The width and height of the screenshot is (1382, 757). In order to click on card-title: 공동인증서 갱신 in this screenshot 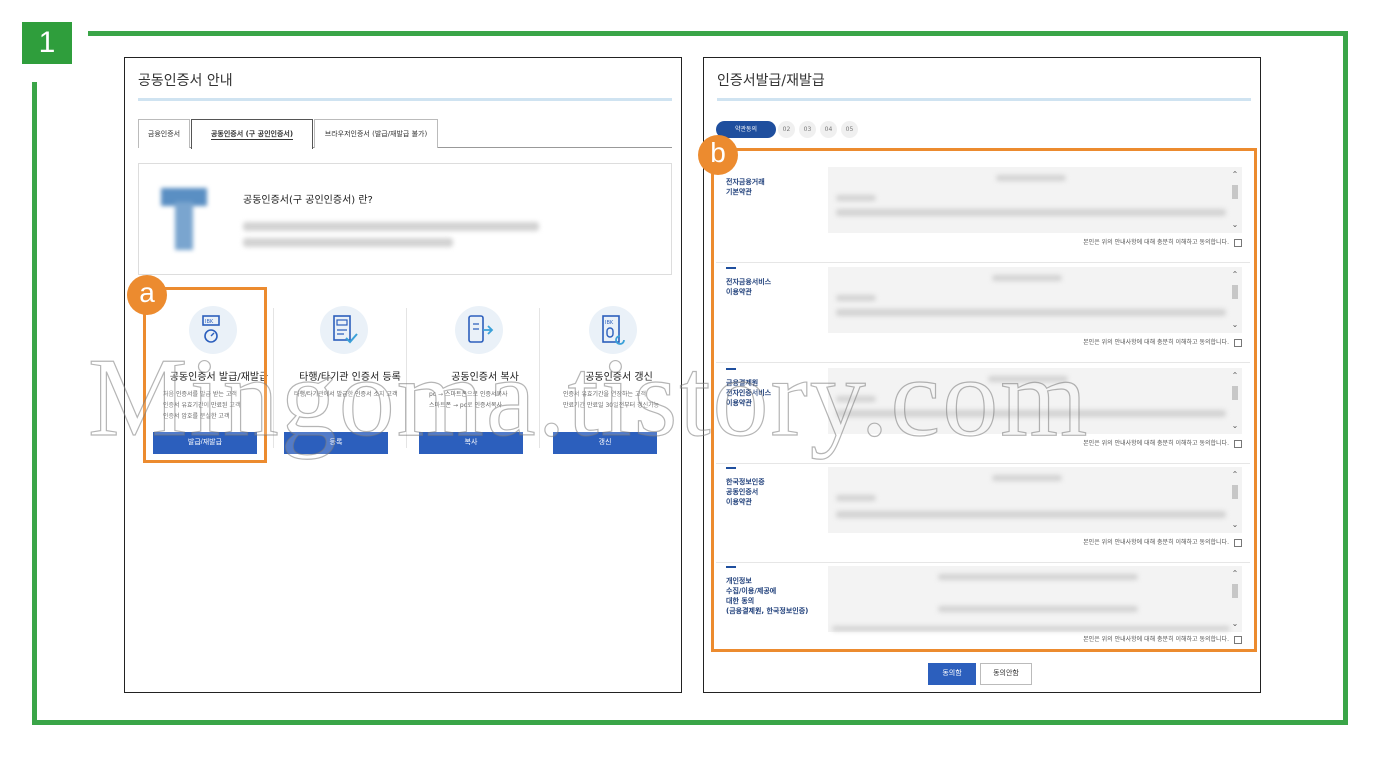, I will do `click(619, 377)`.